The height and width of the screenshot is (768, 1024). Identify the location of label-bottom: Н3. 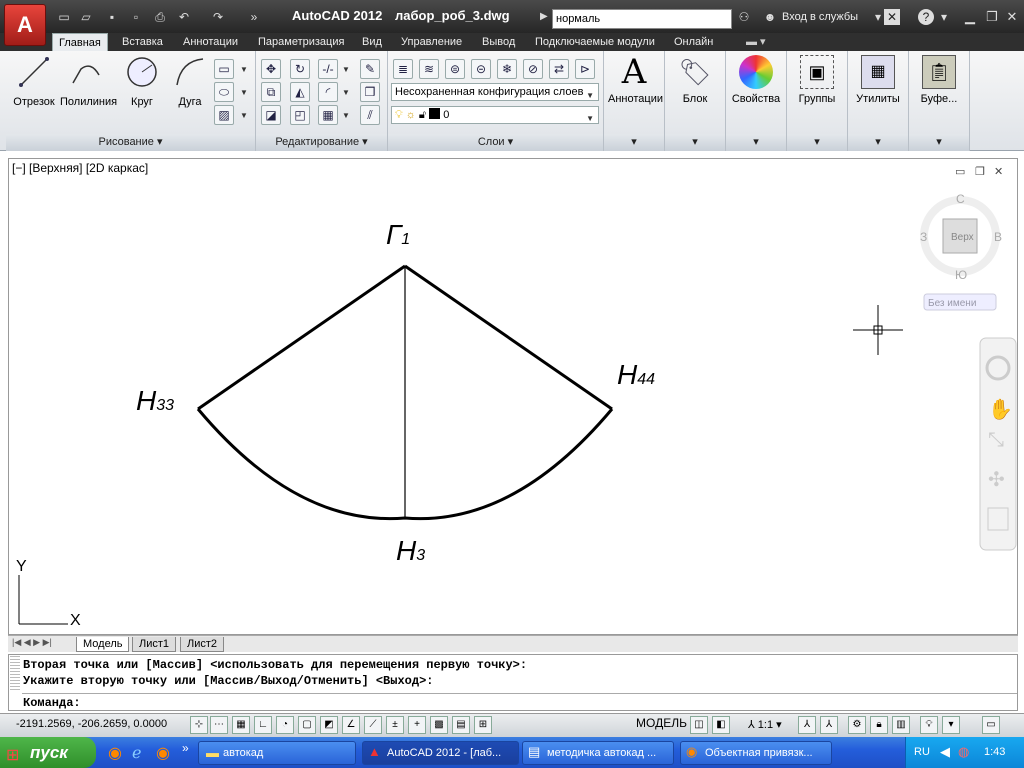
(410, 550).